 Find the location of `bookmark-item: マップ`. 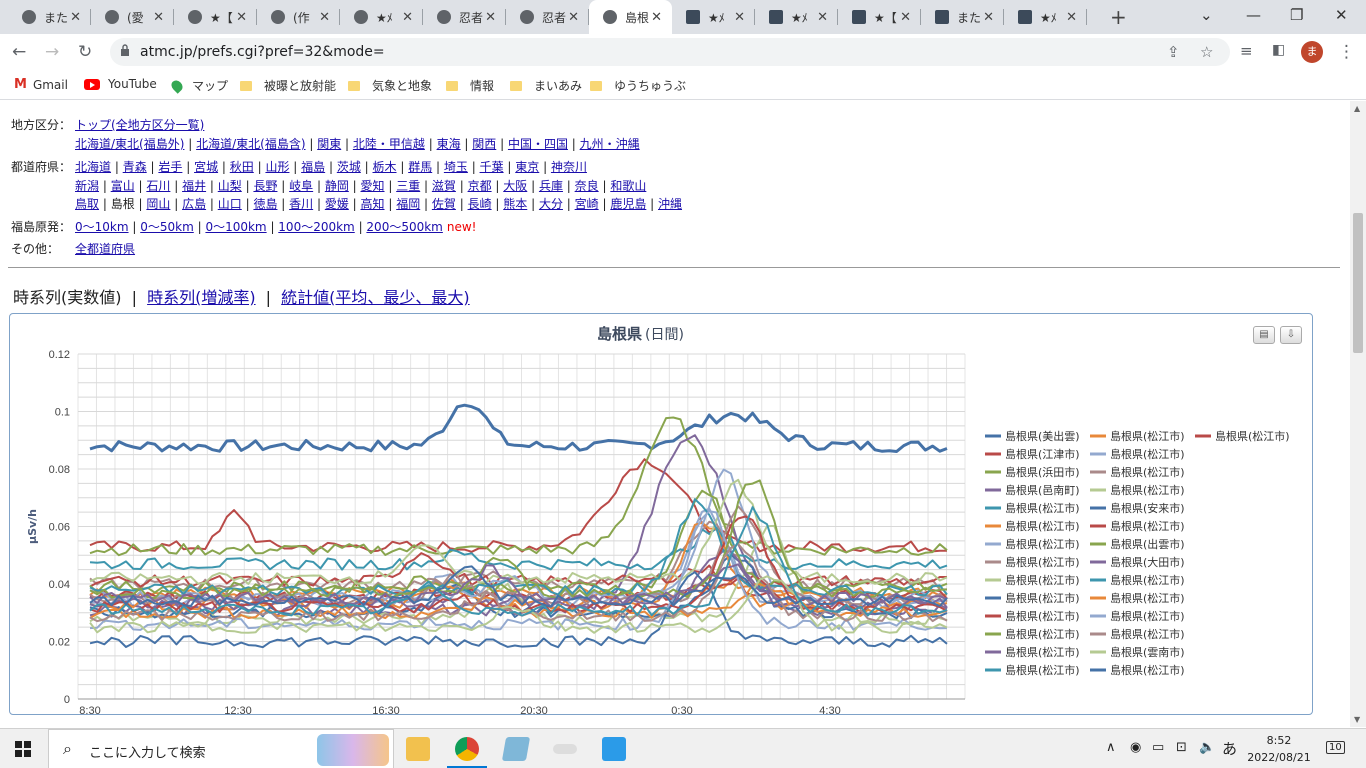

bookmark-item: マップ is located at coordinates (198, 85).